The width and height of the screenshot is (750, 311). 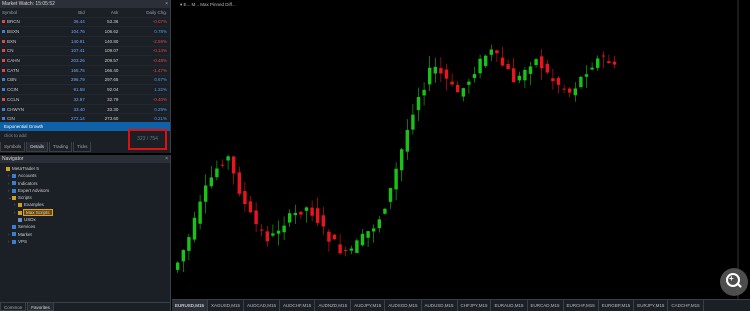 I want to click on table-row: CATN 165.75 166.40 -1.47%, so click(x=85, y=70).